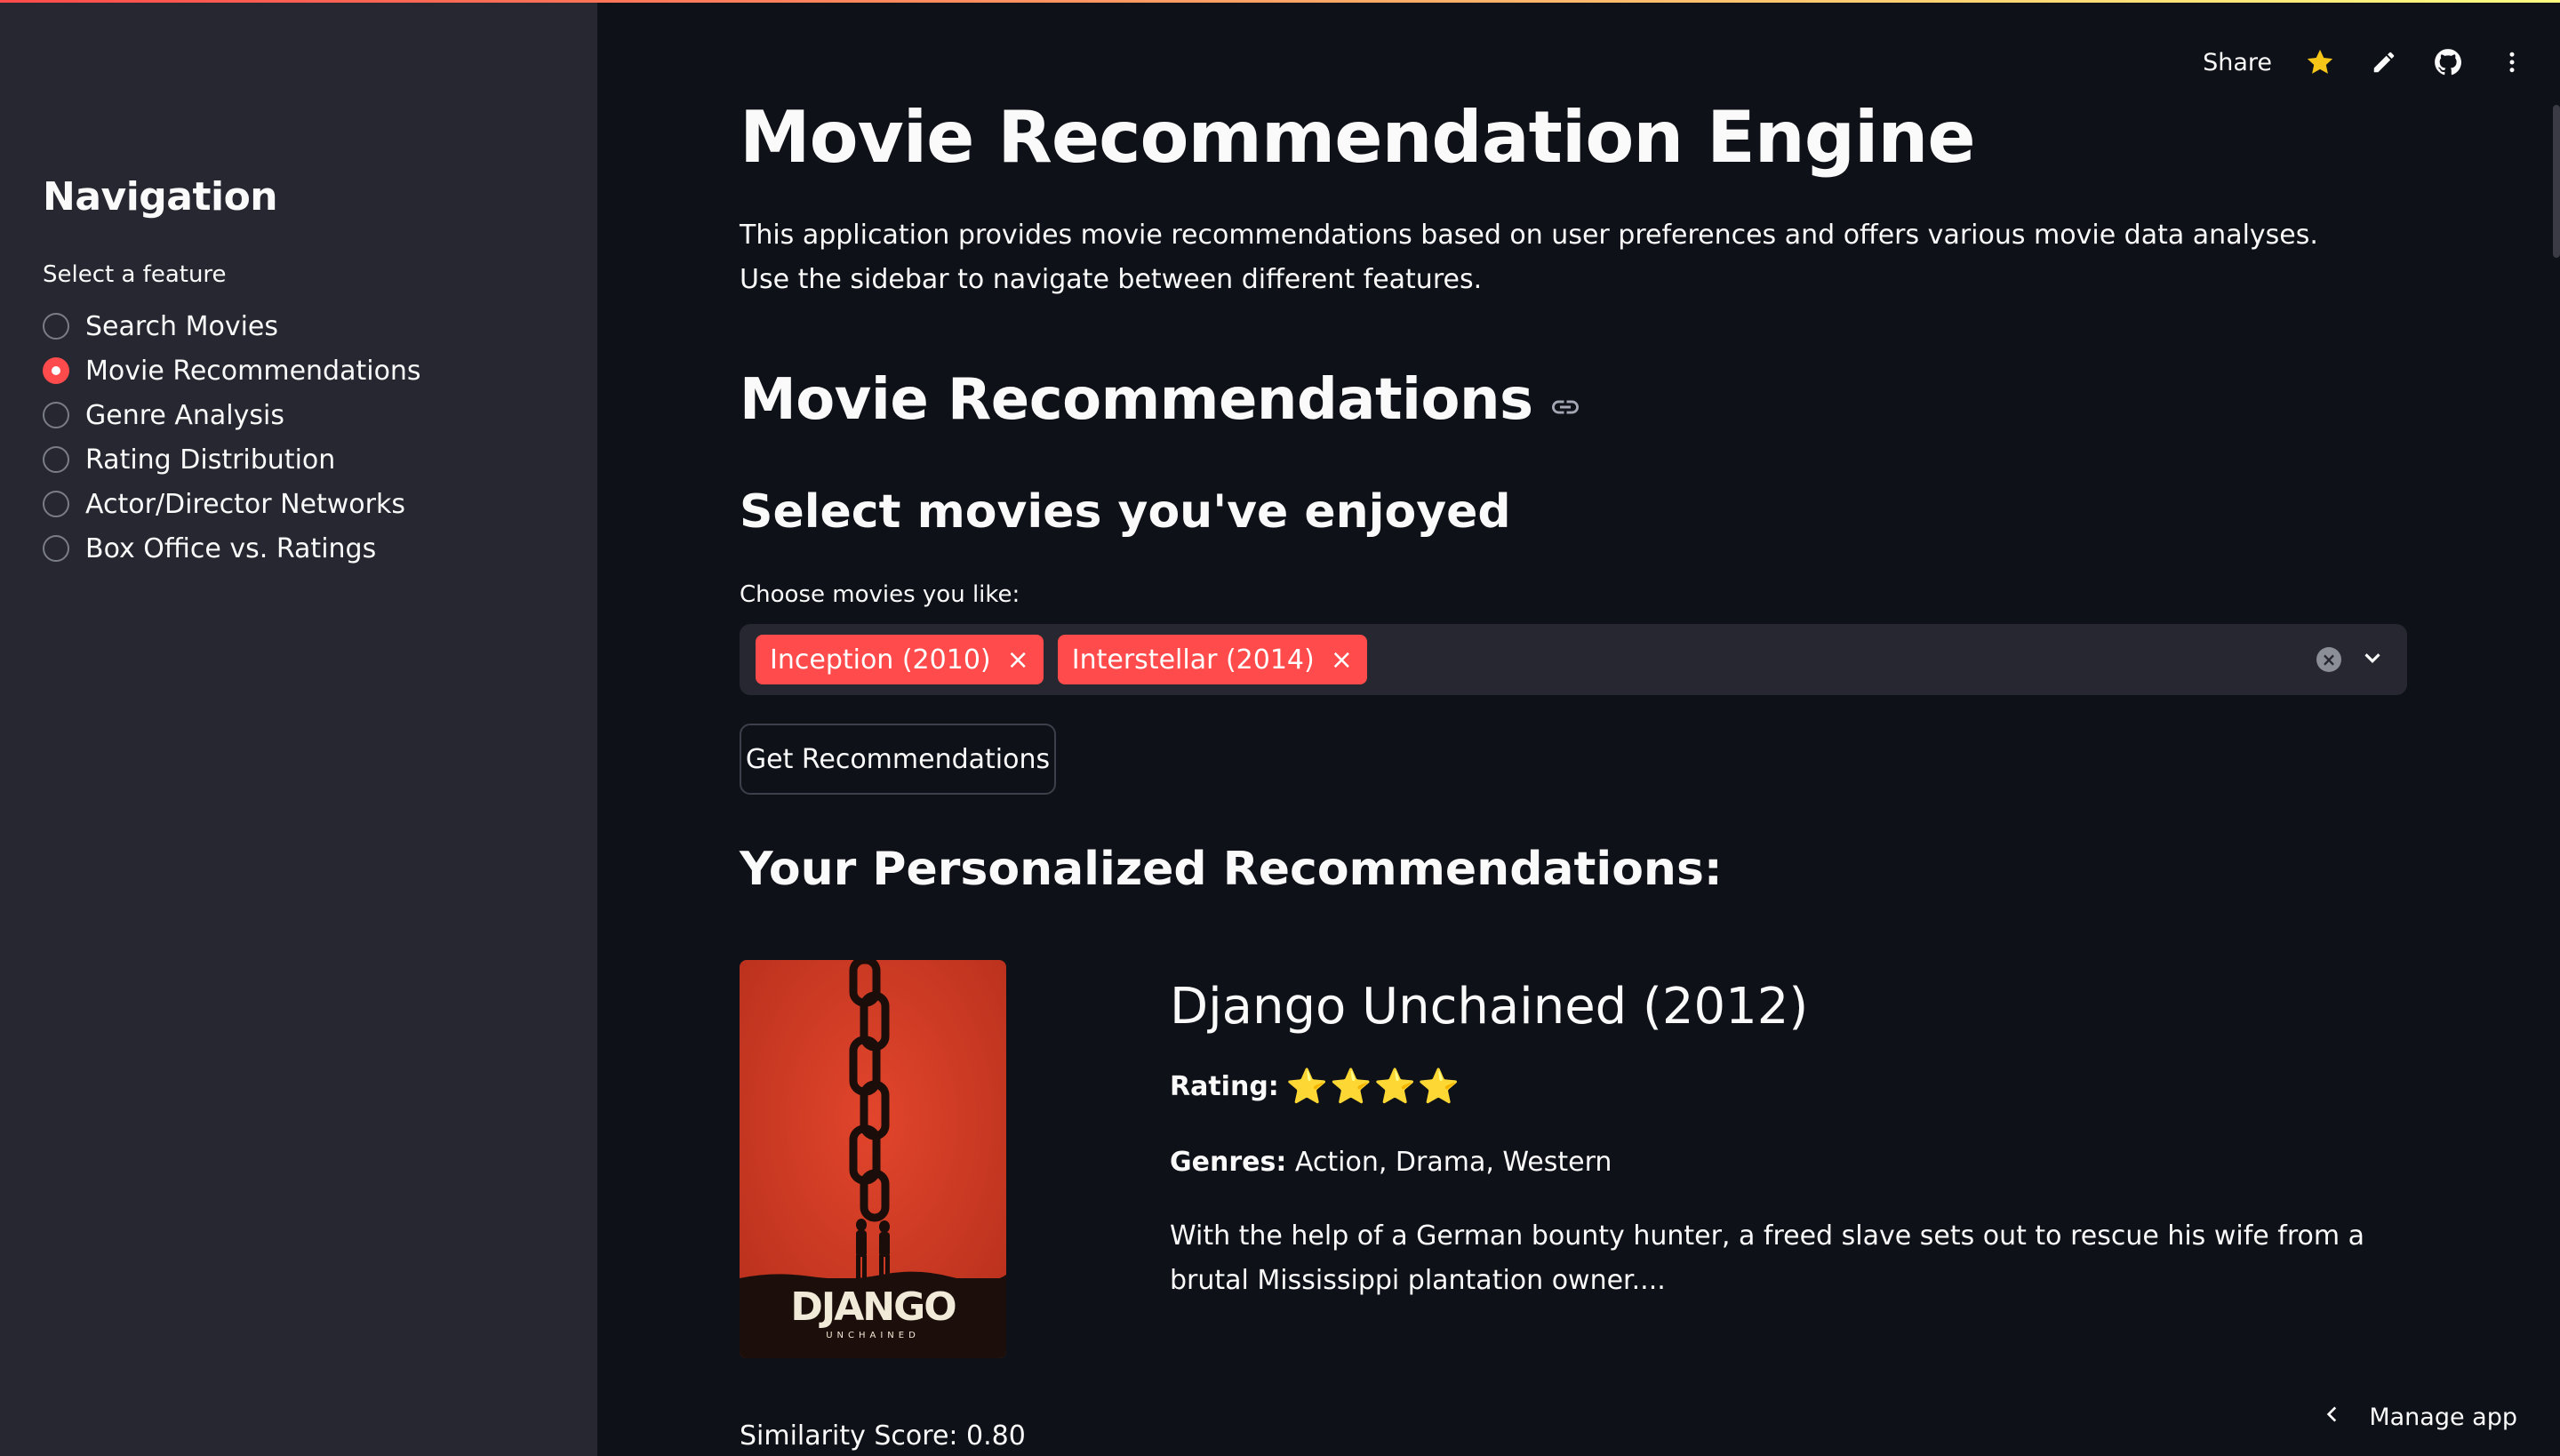 The width and height of the screenshot is (2560, 1456). I want to click on manage-app-label: Manage app, so click(2443, 1417).